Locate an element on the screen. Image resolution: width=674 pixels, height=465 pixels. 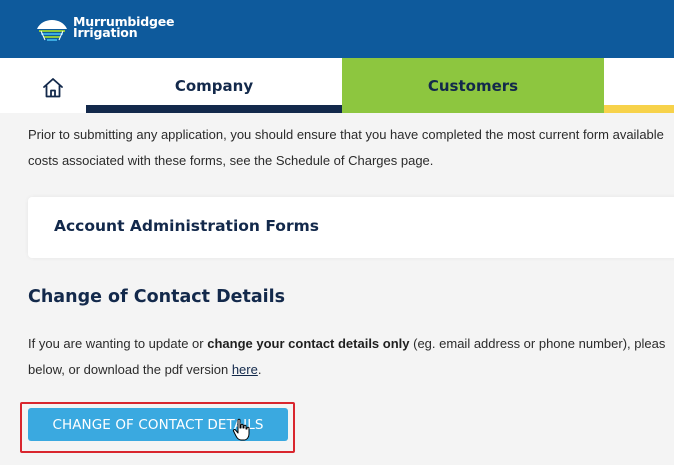
tab-next is located at coordinates (639, 85).